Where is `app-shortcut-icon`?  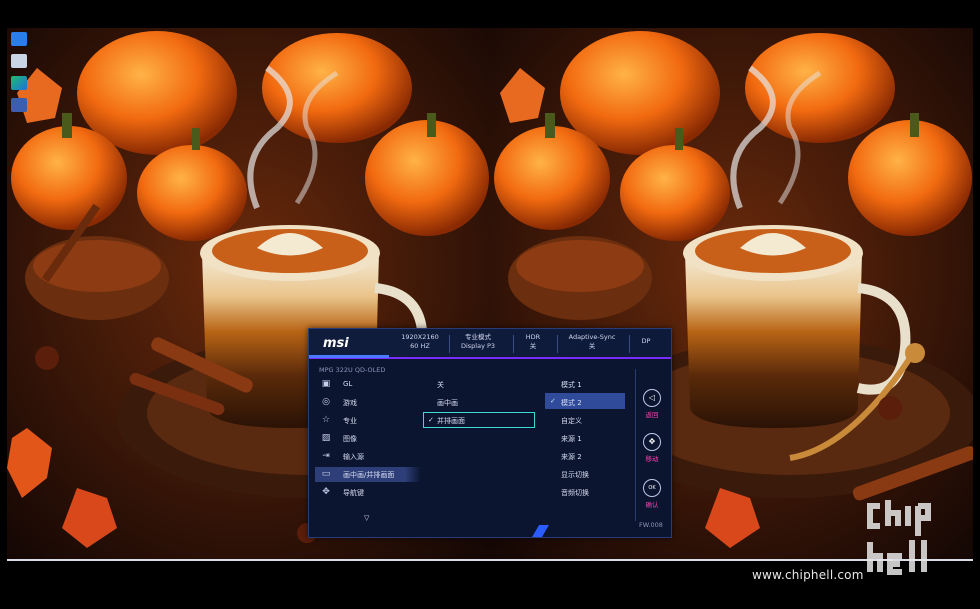
app-shortcut-icon is located at coordinates (19, 105).